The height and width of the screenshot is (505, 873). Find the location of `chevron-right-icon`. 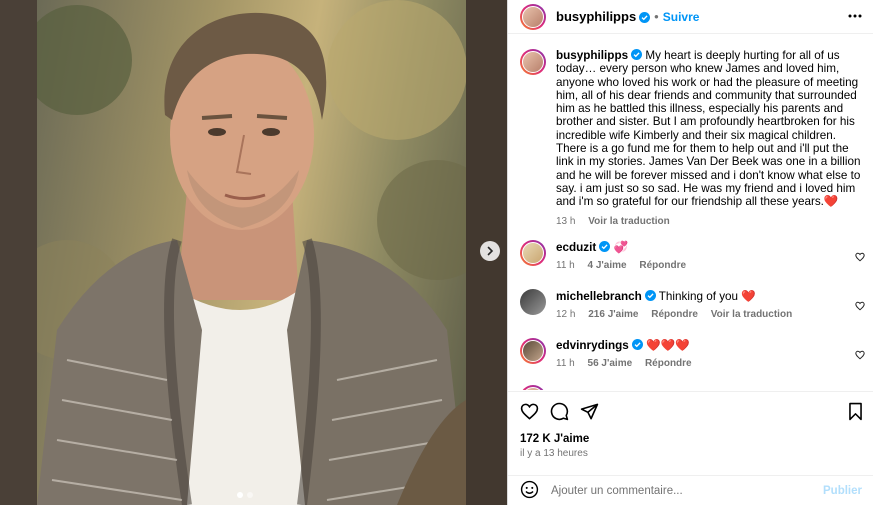

chevron-right-icon is located at coordinates (490, 251).